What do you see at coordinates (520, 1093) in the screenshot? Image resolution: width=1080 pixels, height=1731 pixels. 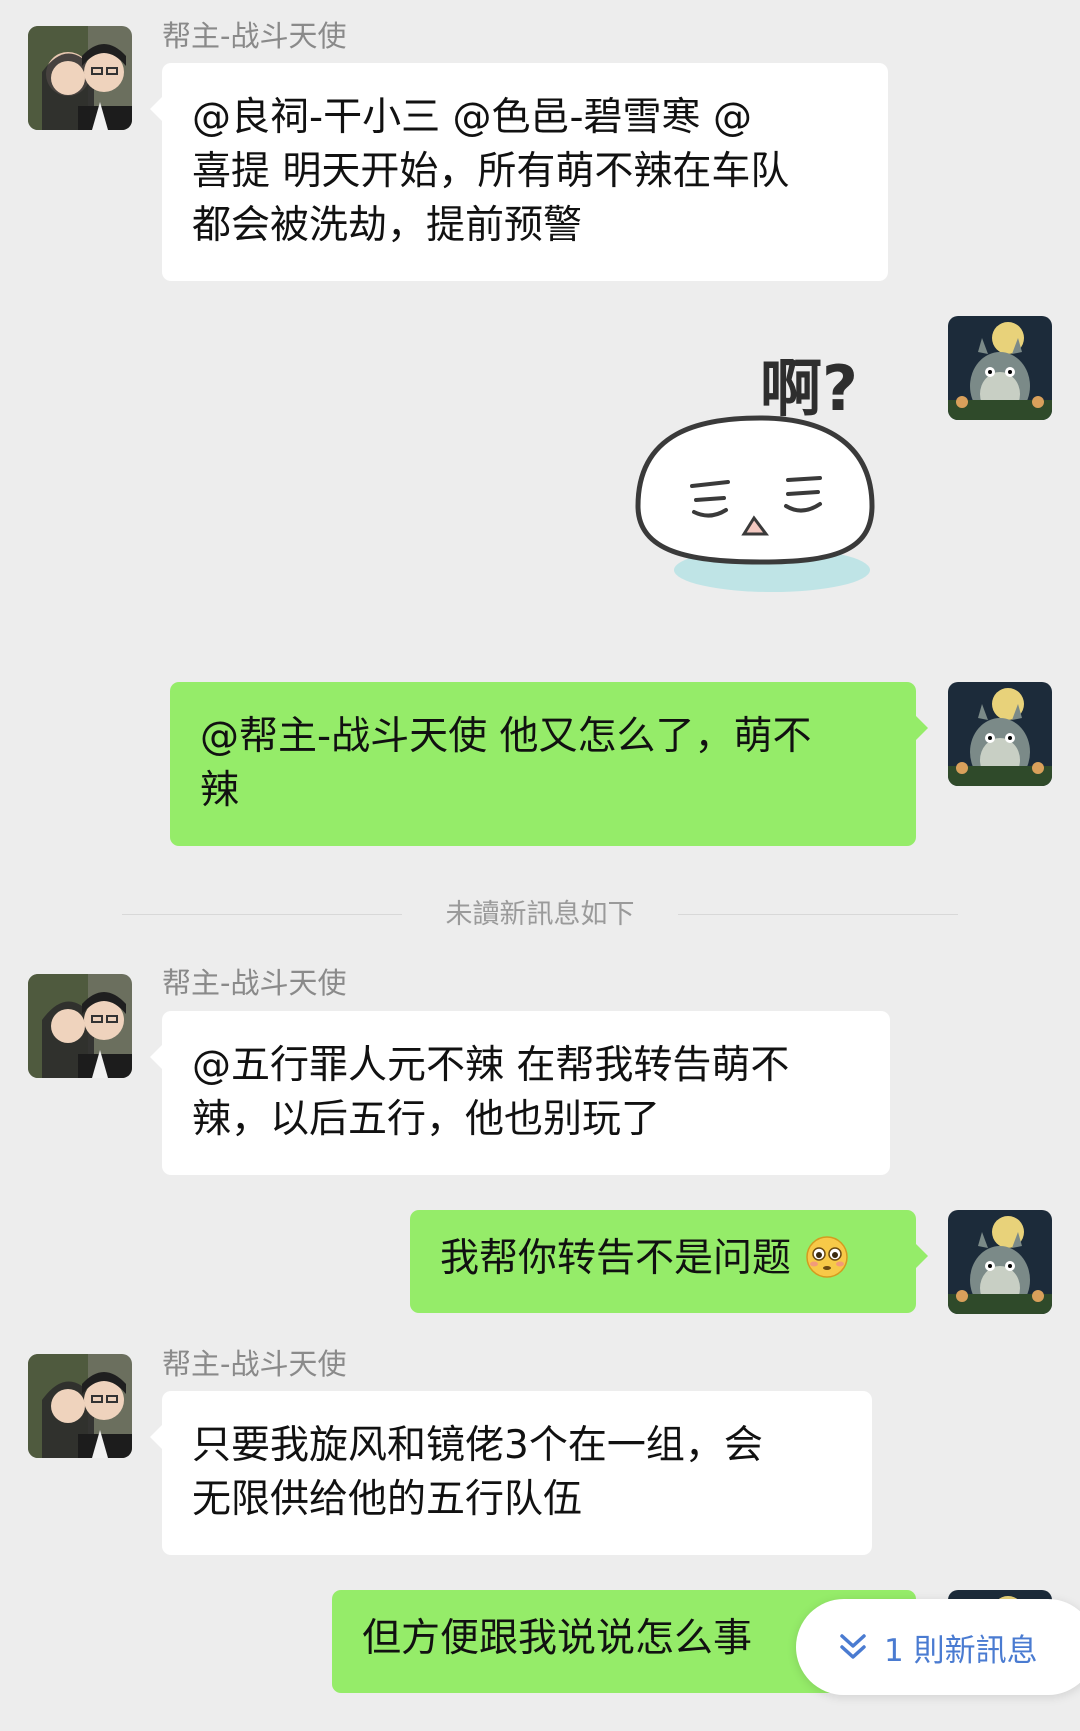 I see `incoming-message-bubble: @五行罪人元不辣 在帮我转告萌不 辣，以后五行，他也别玩了` at bounding box center [520, 1093].